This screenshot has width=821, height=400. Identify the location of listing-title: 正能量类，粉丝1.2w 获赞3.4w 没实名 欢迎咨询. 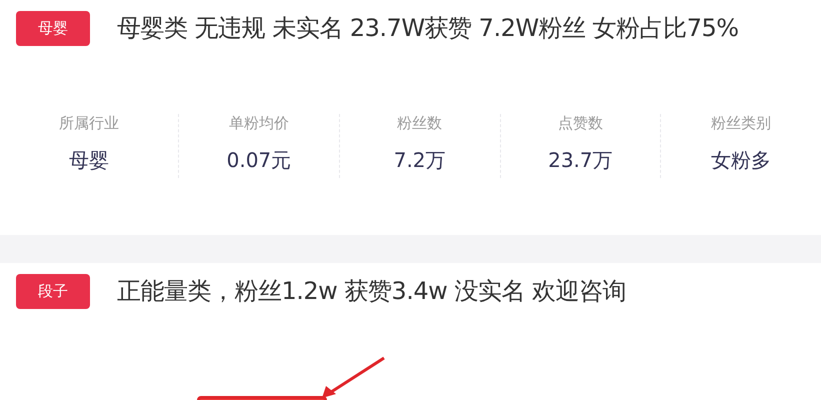
(371, 291).